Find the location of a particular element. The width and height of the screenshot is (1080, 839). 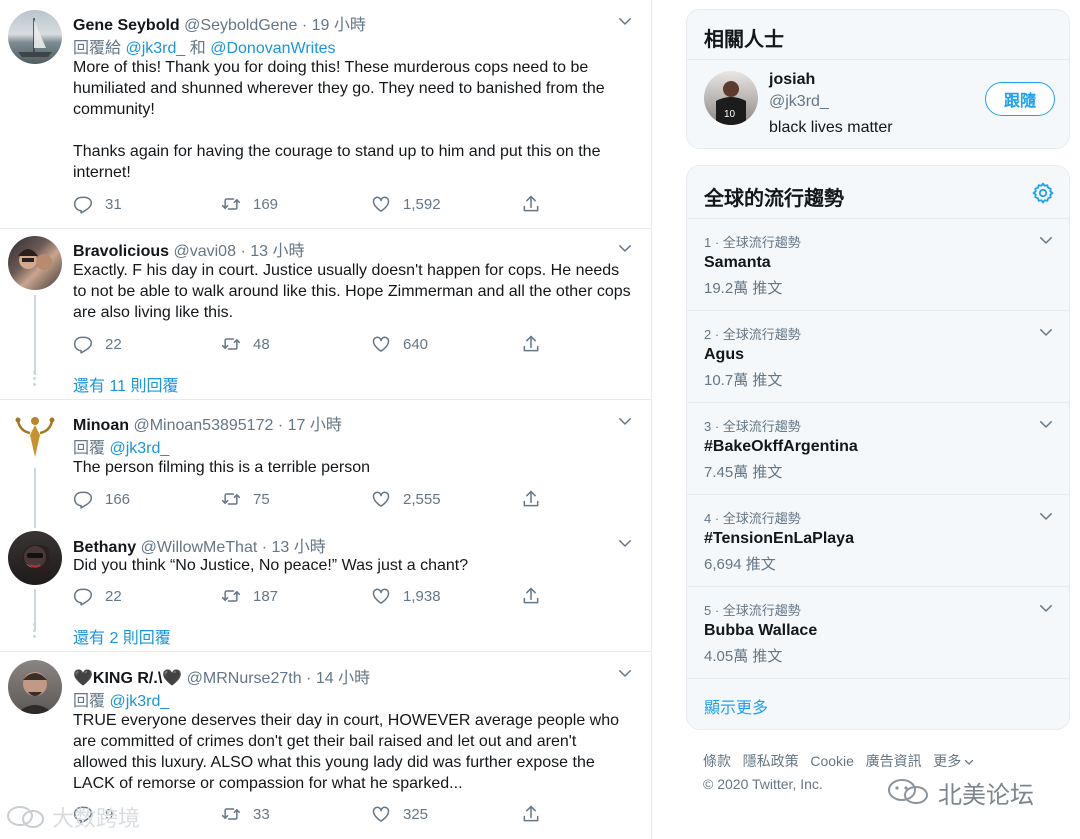

like-button: 1,938 is located at coordinates (406, 596).